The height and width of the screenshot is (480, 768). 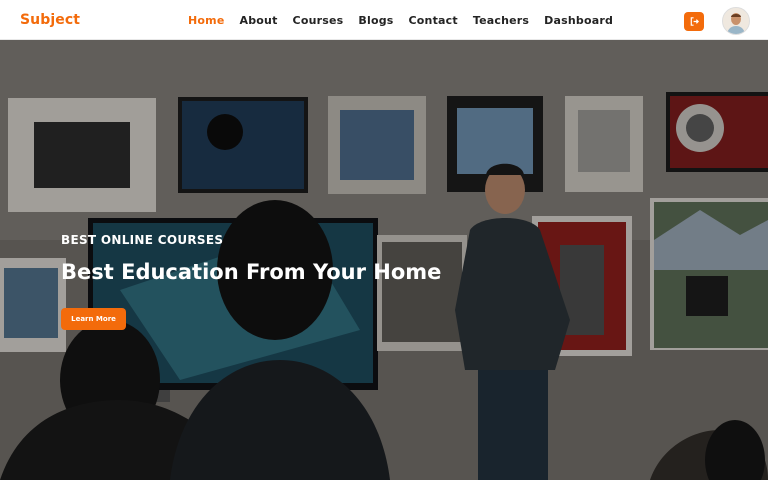 What do you see at coordinates (142, 240) in the screenshot?
I see `hero-kicker: BEST ONLINE COURSES` at bounding box center [142, 240].